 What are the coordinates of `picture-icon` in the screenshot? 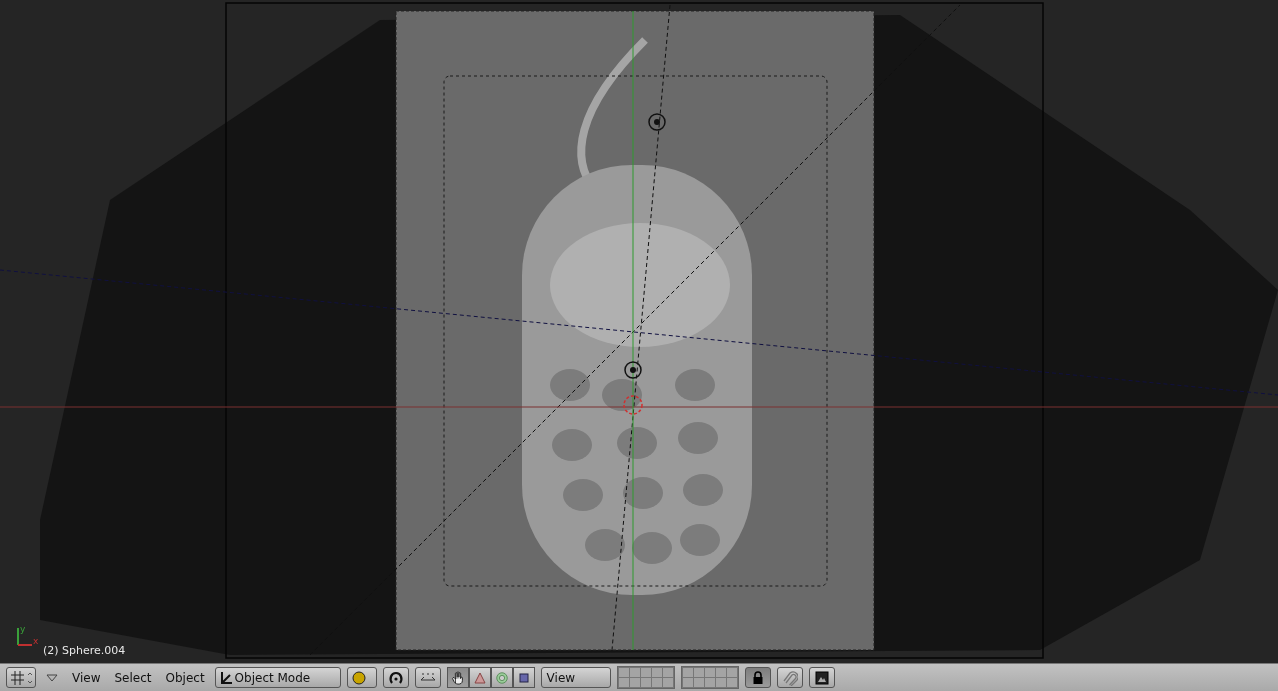 It's located at (821, 677).